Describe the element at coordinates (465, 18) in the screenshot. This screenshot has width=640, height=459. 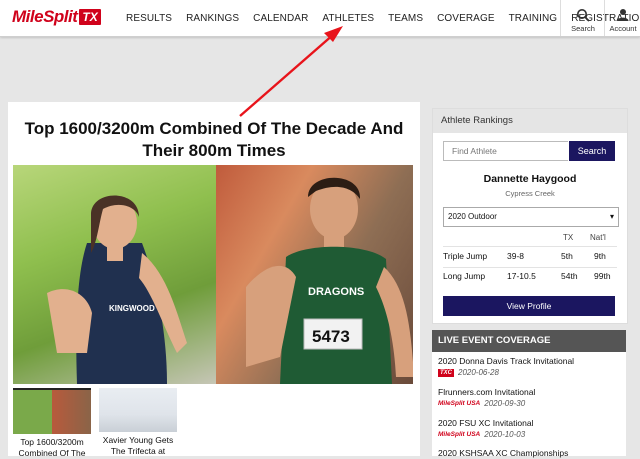
I see `nav-coverage: COVERAGE` at that location.